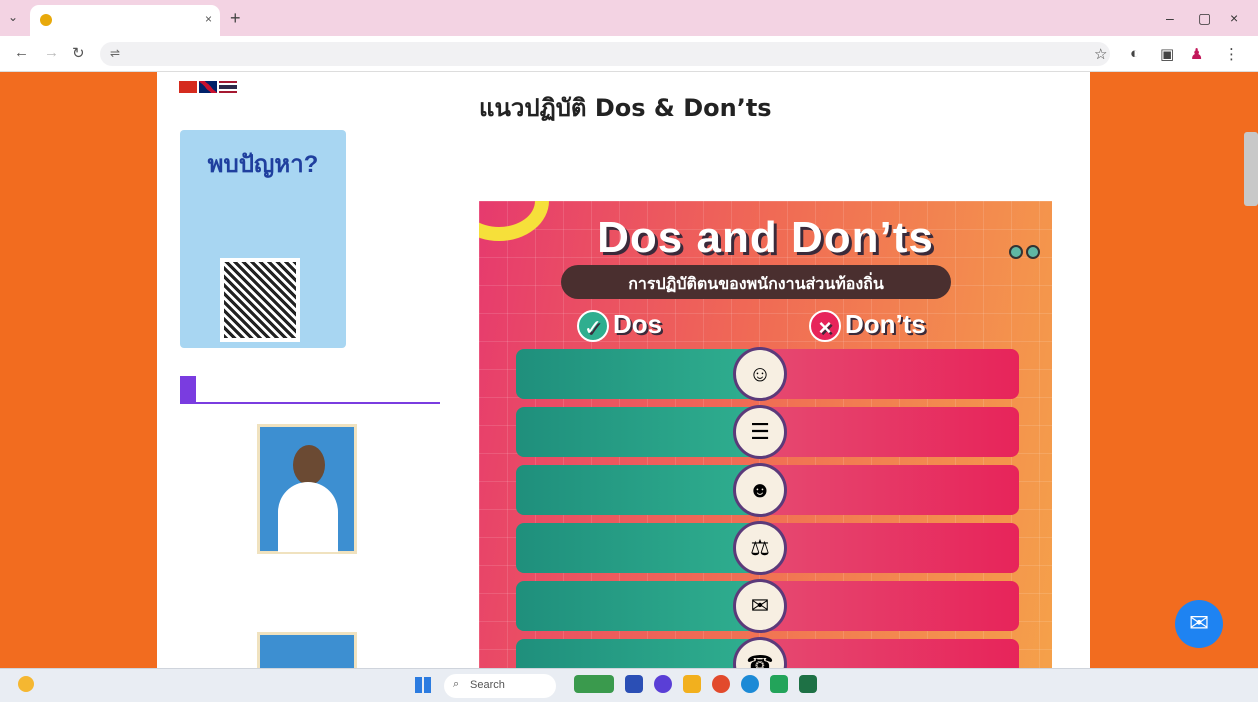 The width and height of the screenshot is (1258, 702). What do you see at coordinates (78, 53) in the screenshot?
I see `reload-icon: ↻` at bounding box center [78, 53].